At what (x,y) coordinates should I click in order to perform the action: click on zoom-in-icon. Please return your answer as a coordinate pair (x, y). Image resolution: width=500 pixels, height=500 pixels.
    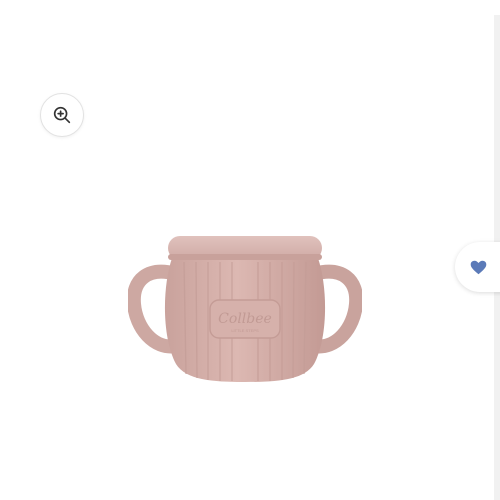
    Looking at the image, I should click on (62, 115).